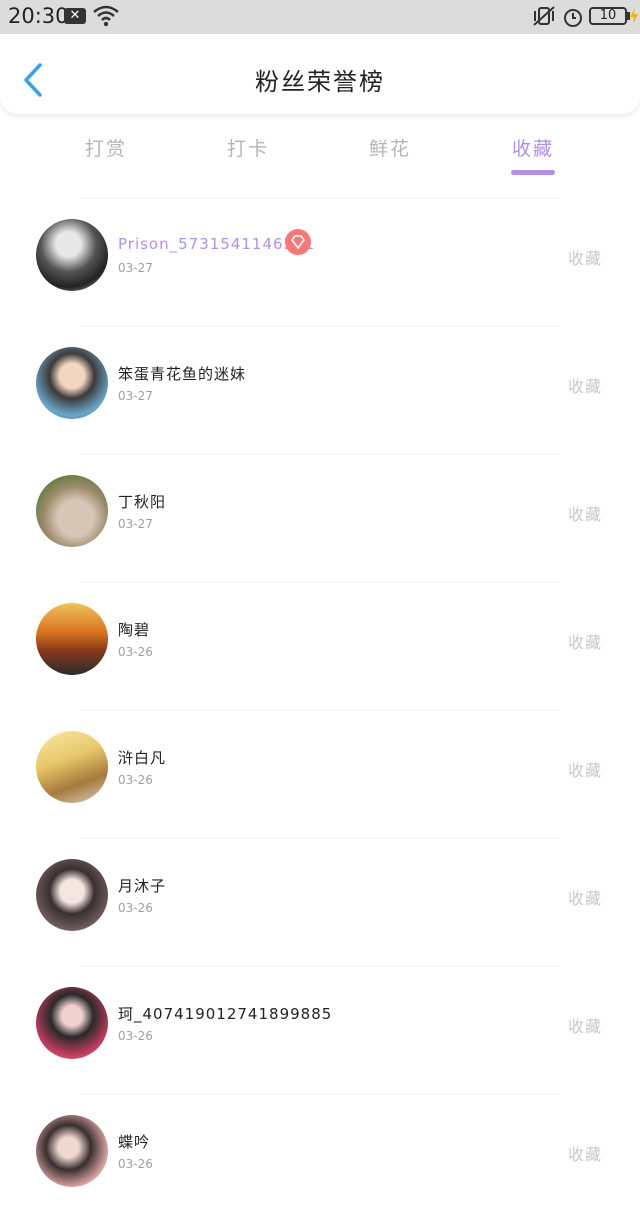 This screenshot has width=640, height=1222. I want to click on charging-bolt-icon, so click(634, 16).